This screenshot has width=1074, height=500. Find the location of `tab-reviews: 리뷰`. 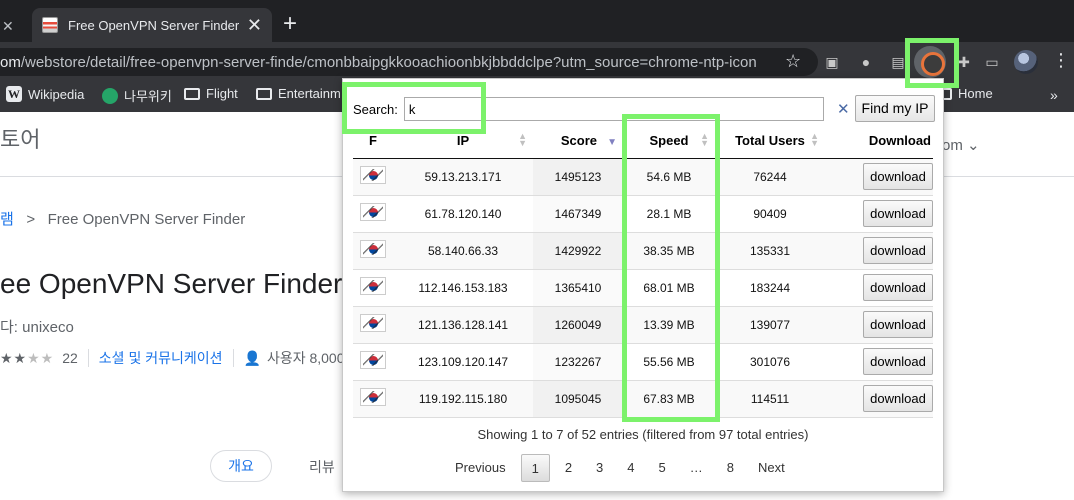

tab-reviews: 리뷰 is located at coordinates (322, 467).